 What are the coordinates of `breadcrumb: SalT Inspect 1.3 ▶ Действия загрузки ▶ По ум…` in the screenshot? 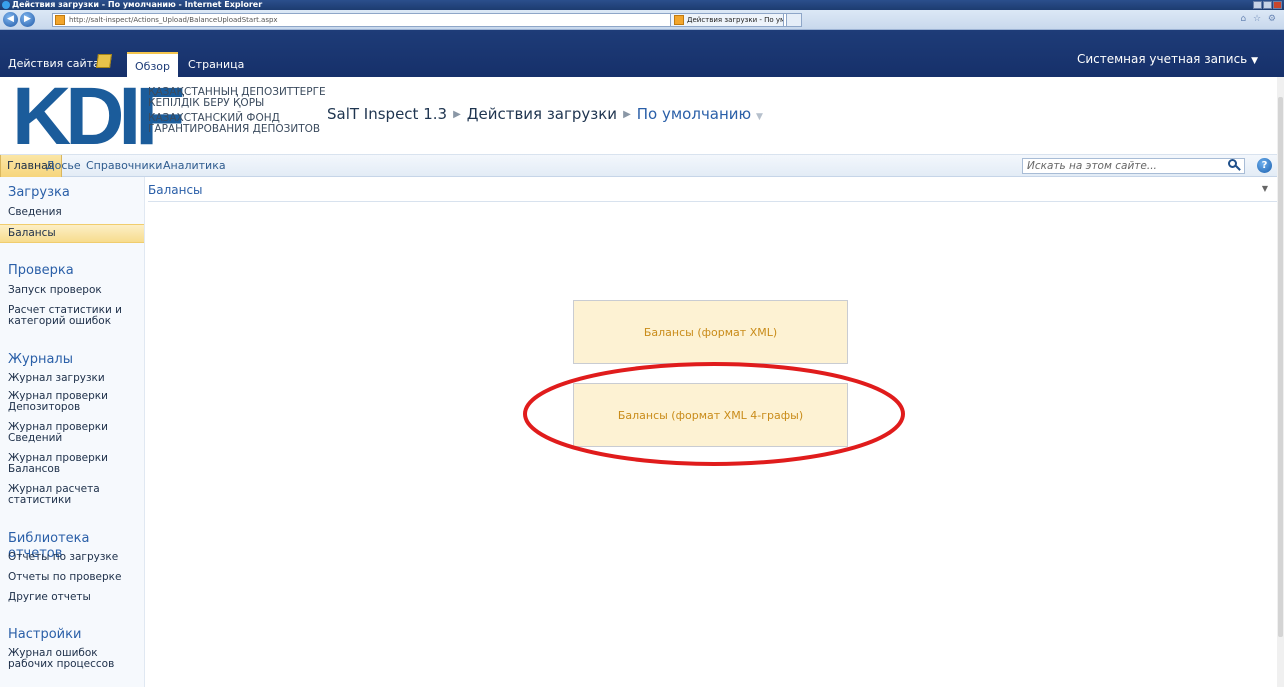 It's located at (545, 114).